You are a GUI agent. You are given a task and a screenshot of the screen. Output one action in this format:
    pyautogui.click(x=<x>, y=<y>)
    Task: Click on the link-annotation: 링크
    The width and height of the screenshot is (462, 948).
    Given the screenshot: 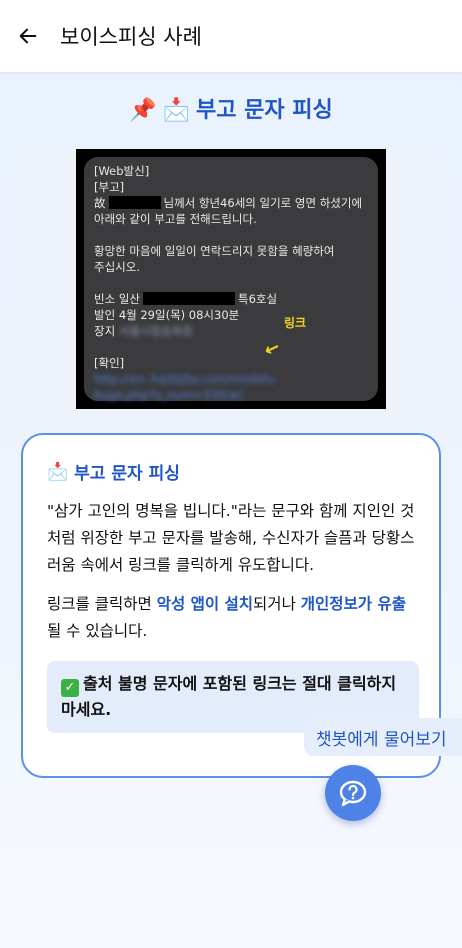 What is the action you would take?
    pyautogui.click(x=295, y=323)
    